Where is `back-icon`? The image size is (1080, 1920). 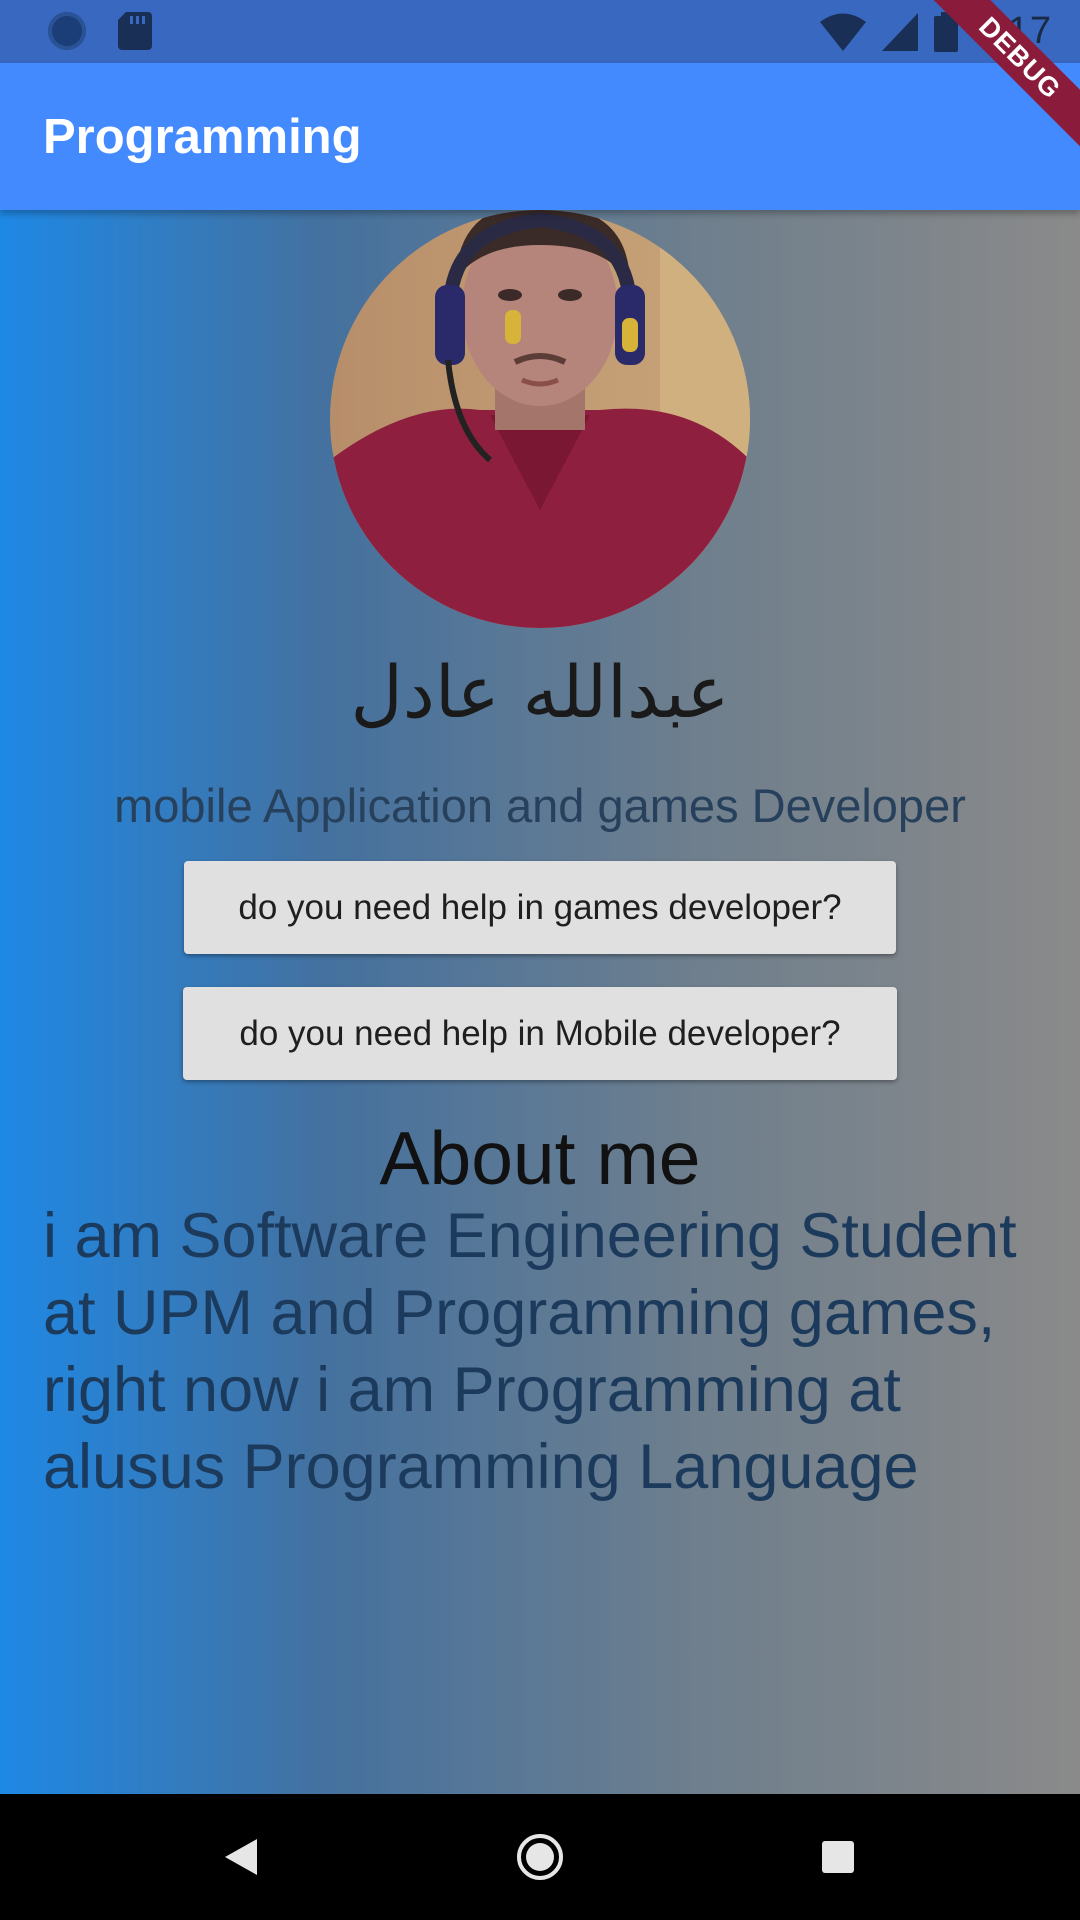 back-icon is located at coordinates (241, 1857).